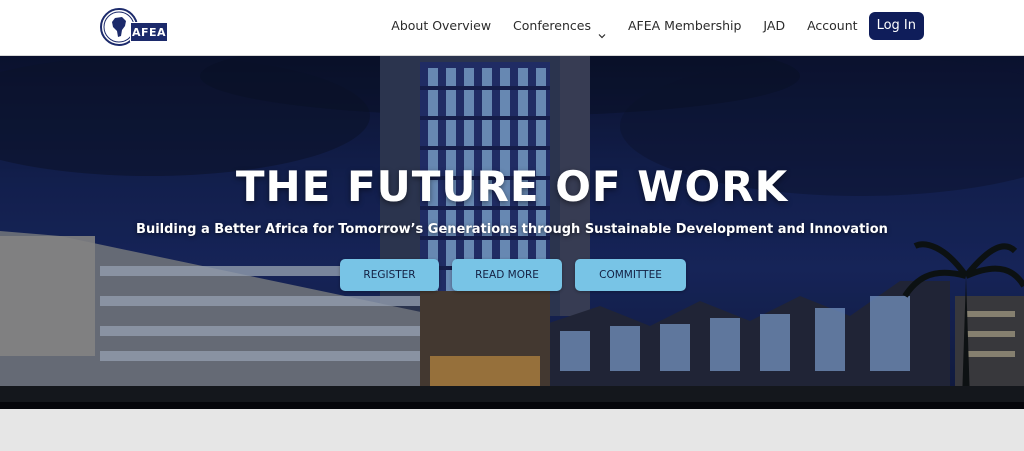  I want to click on nav-label: Account, so click(832, 25).